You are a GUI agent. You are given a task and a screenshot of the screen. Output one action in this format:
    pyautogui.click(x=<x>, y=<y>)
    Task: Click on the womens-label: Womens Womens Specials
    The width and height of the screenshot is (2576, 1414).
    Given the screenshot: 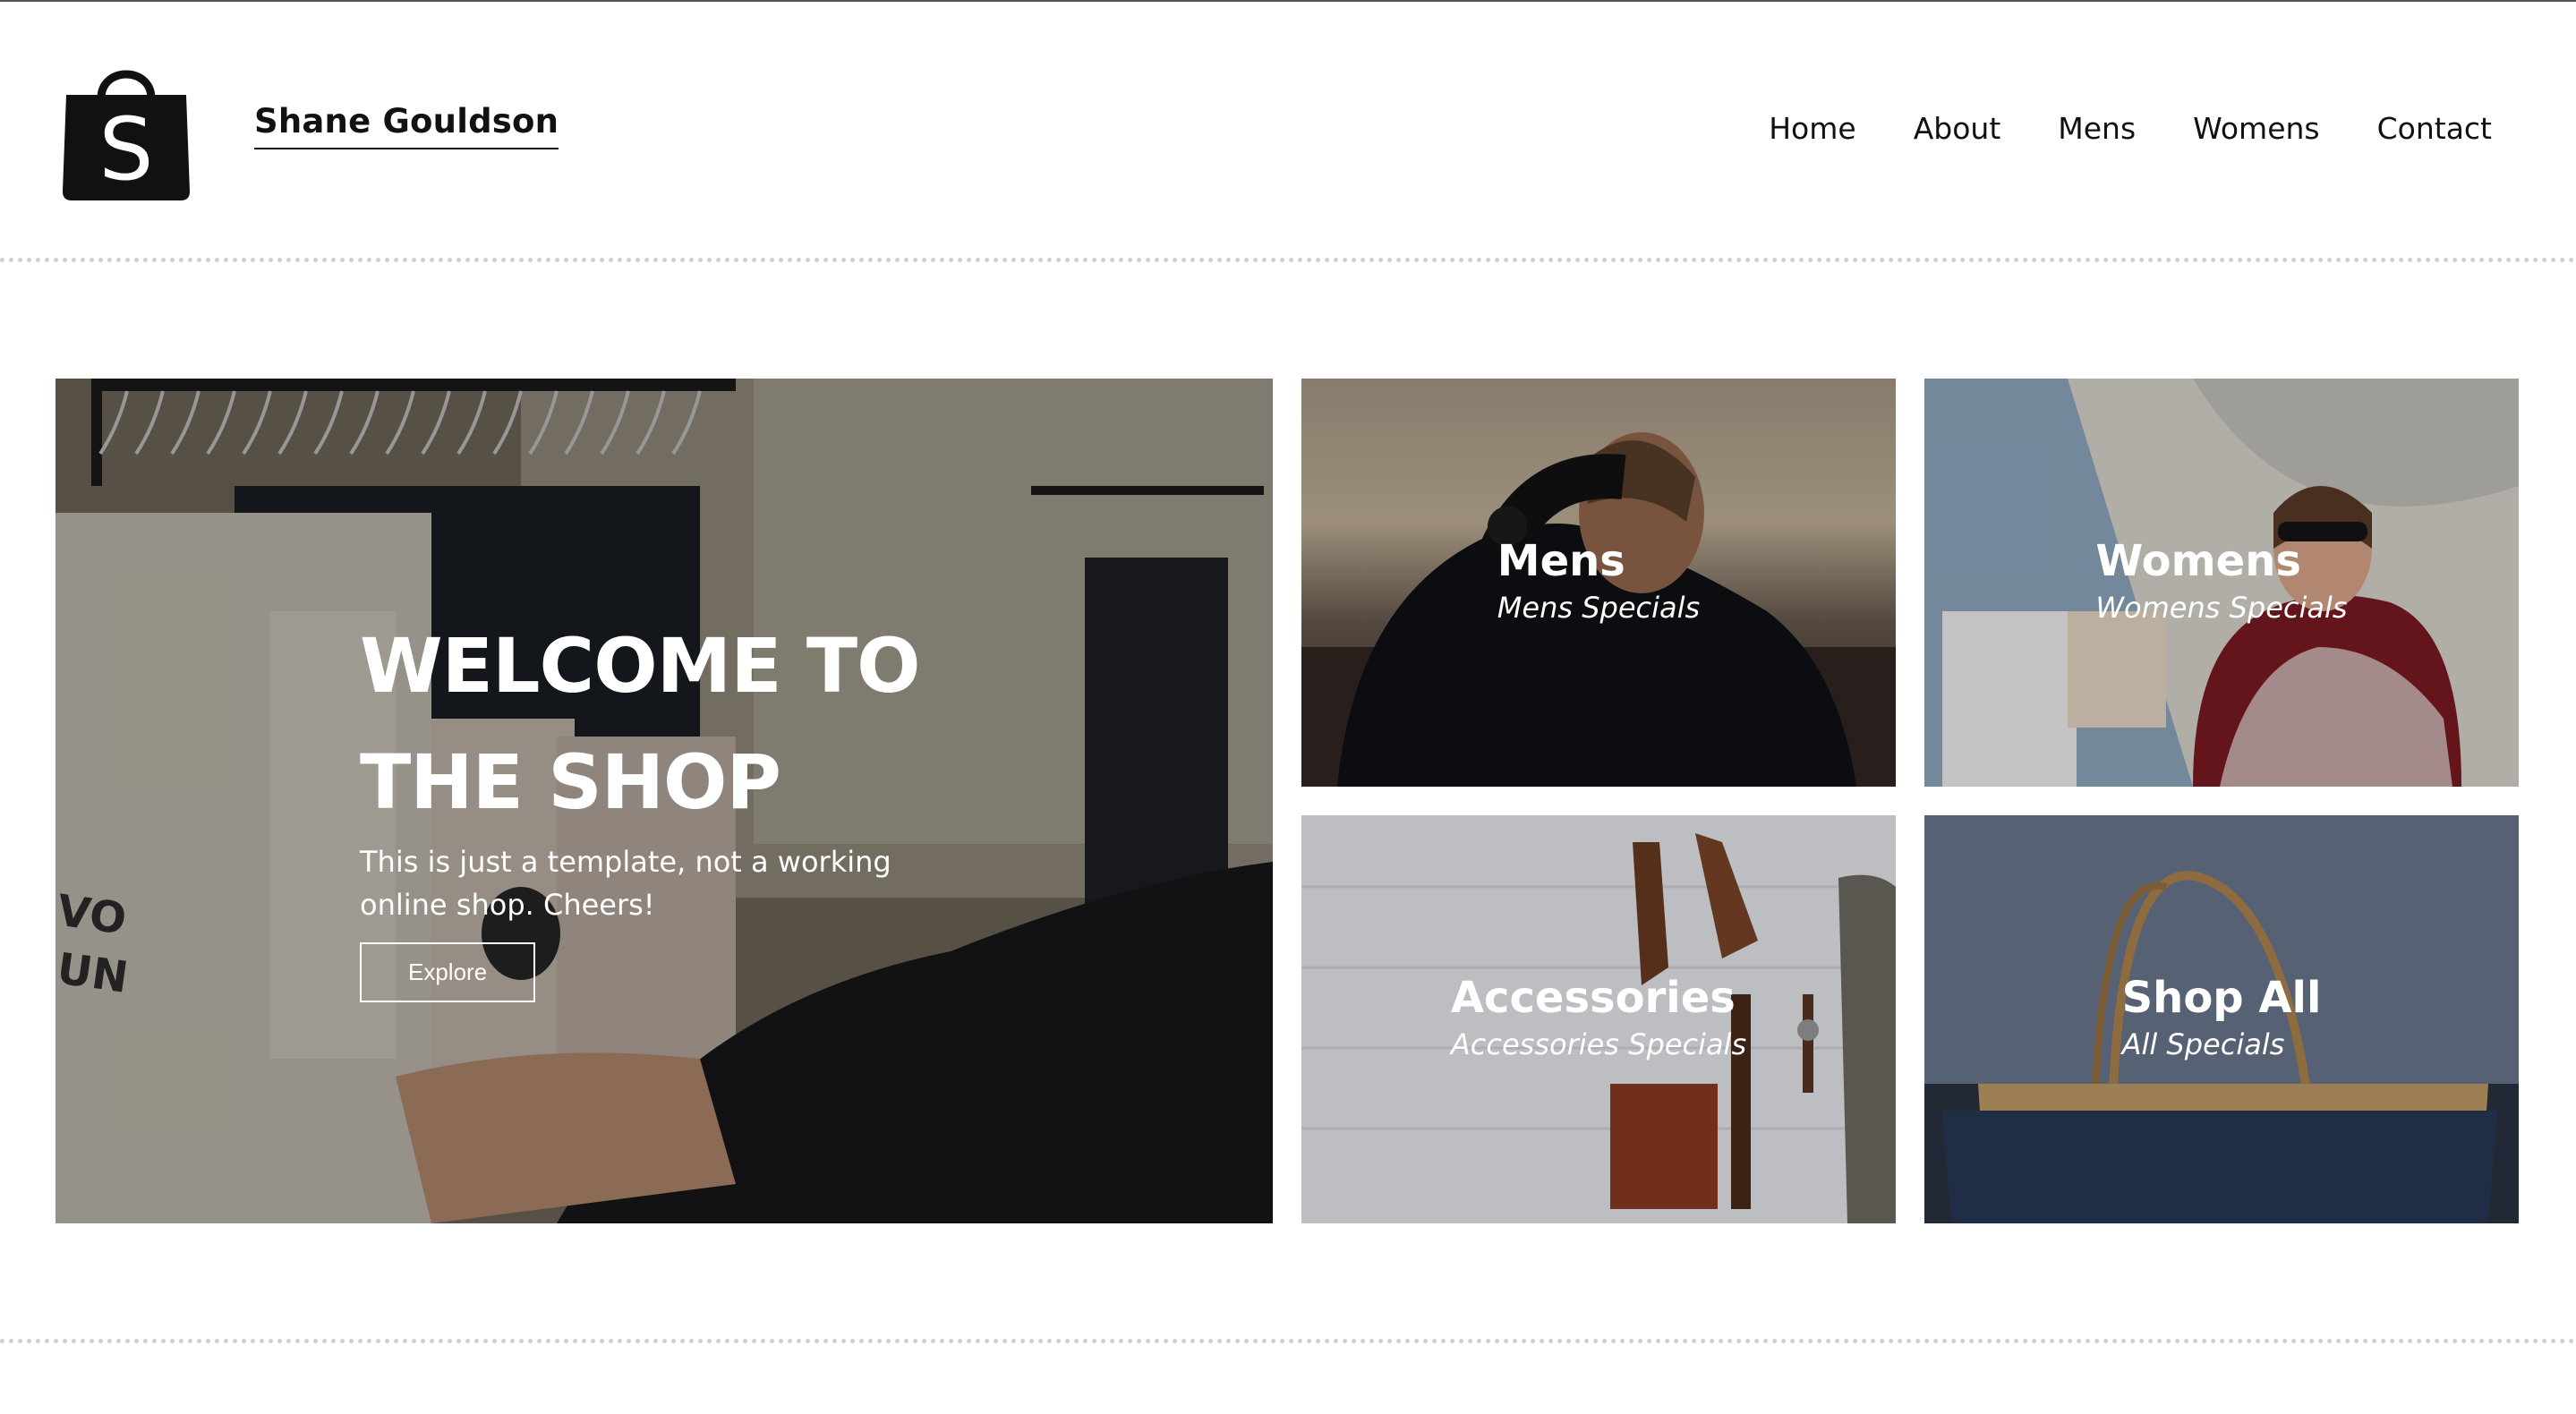 What is the action you would take?
    pyautogui.click(x=2221, y=583)
    